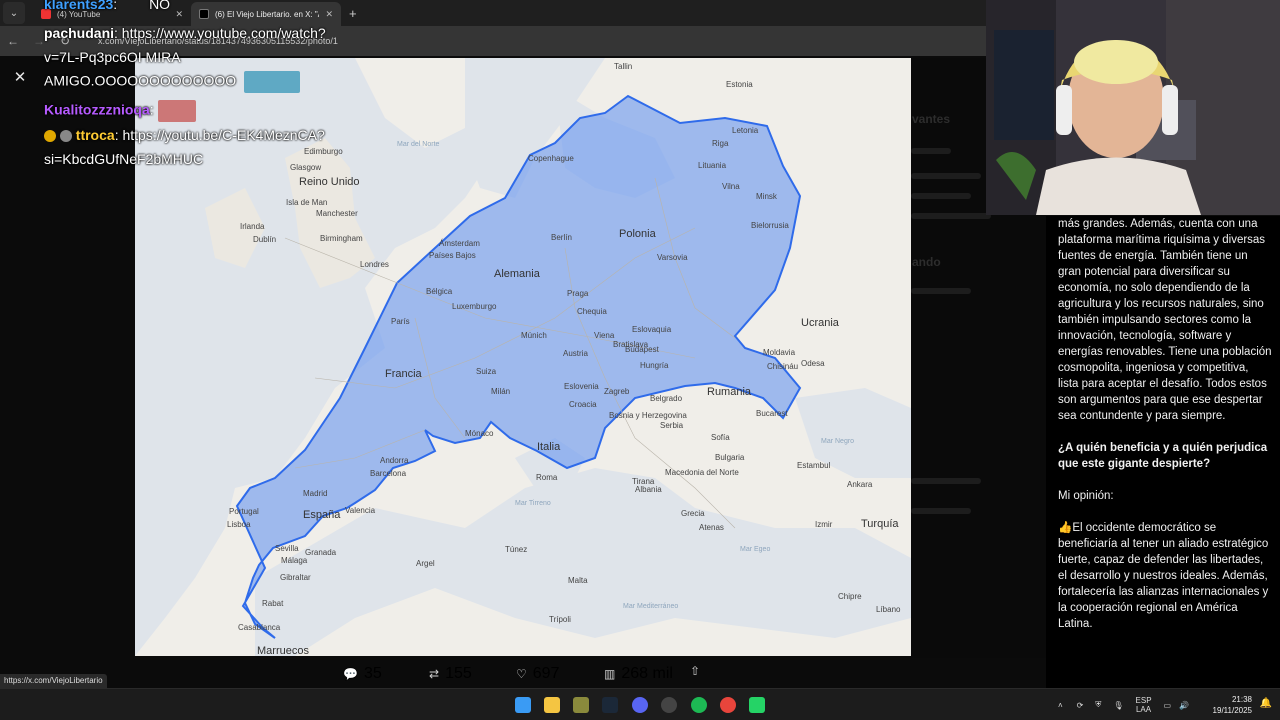 The height and width of the screenshot is (720, 1280). I want to click on reply-button: 💬 35, so click(362, 674).